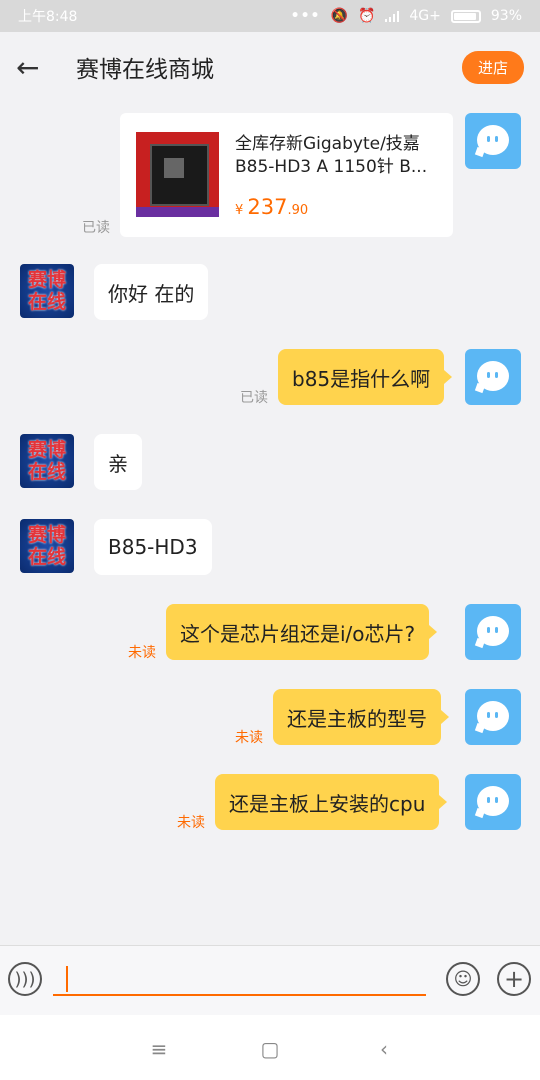  I want to click on enter-shop-button: 进店, so click(492, 67).